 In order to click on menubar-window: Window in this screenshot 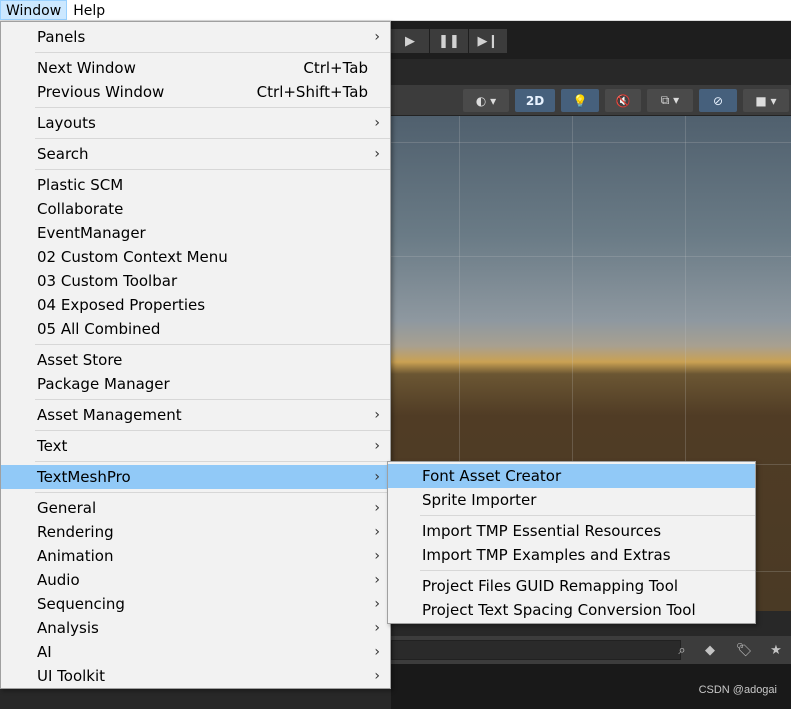, I will do `click(34, 10)`.